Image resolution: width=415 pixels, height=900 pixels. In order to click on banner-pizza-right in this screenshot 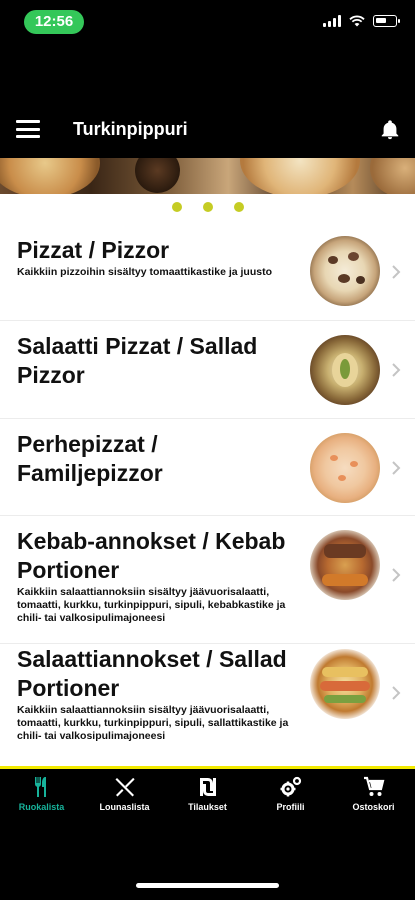, I will do `click(300, 176)`.